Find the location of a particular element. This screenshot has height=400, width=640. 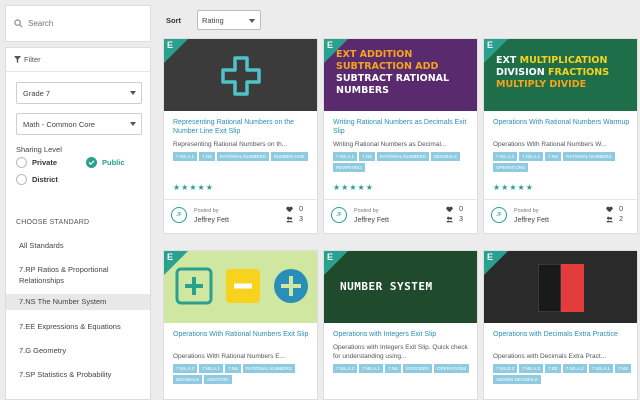

standard-item-7g: 7.G Geometry is located at coordinates (78, 350).